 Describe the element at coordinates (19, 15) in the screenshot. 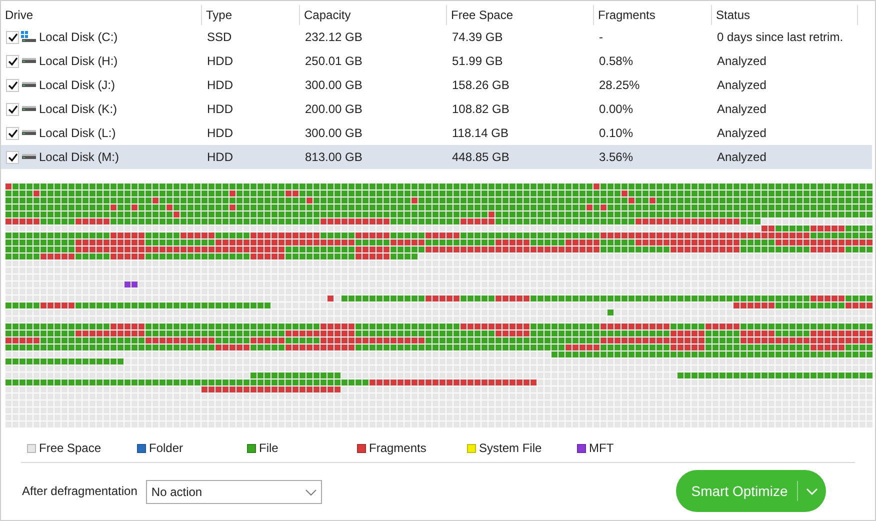

I see `column-header: Drive` at that location.